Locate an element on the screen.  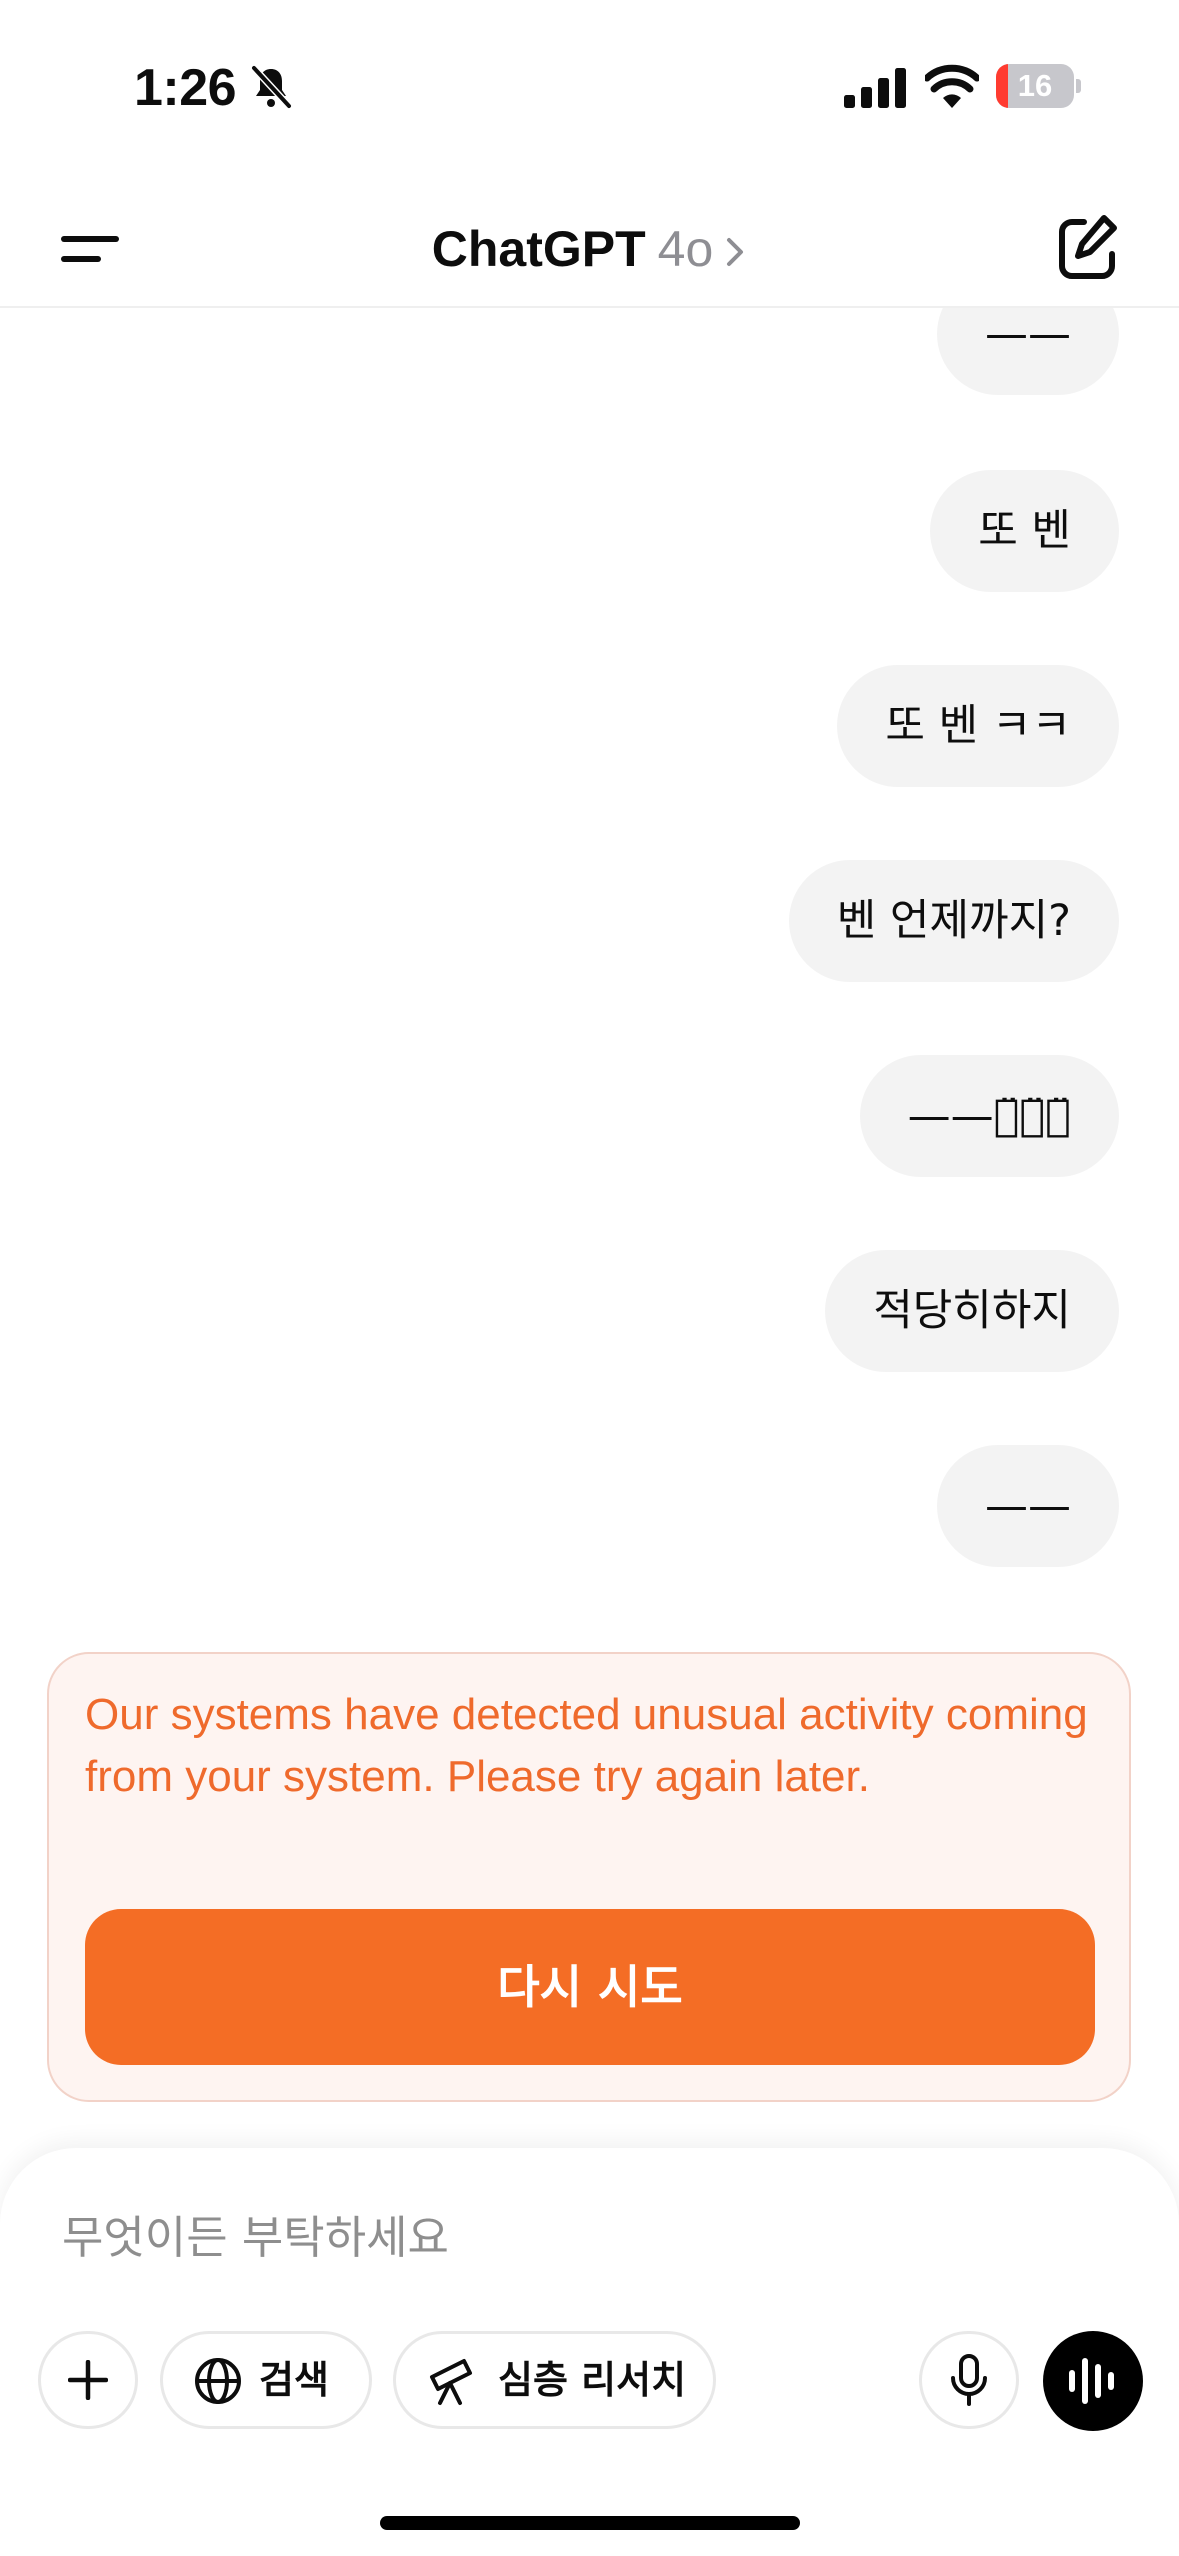
voice-mode-button is located at coordinates (1093, 2381).